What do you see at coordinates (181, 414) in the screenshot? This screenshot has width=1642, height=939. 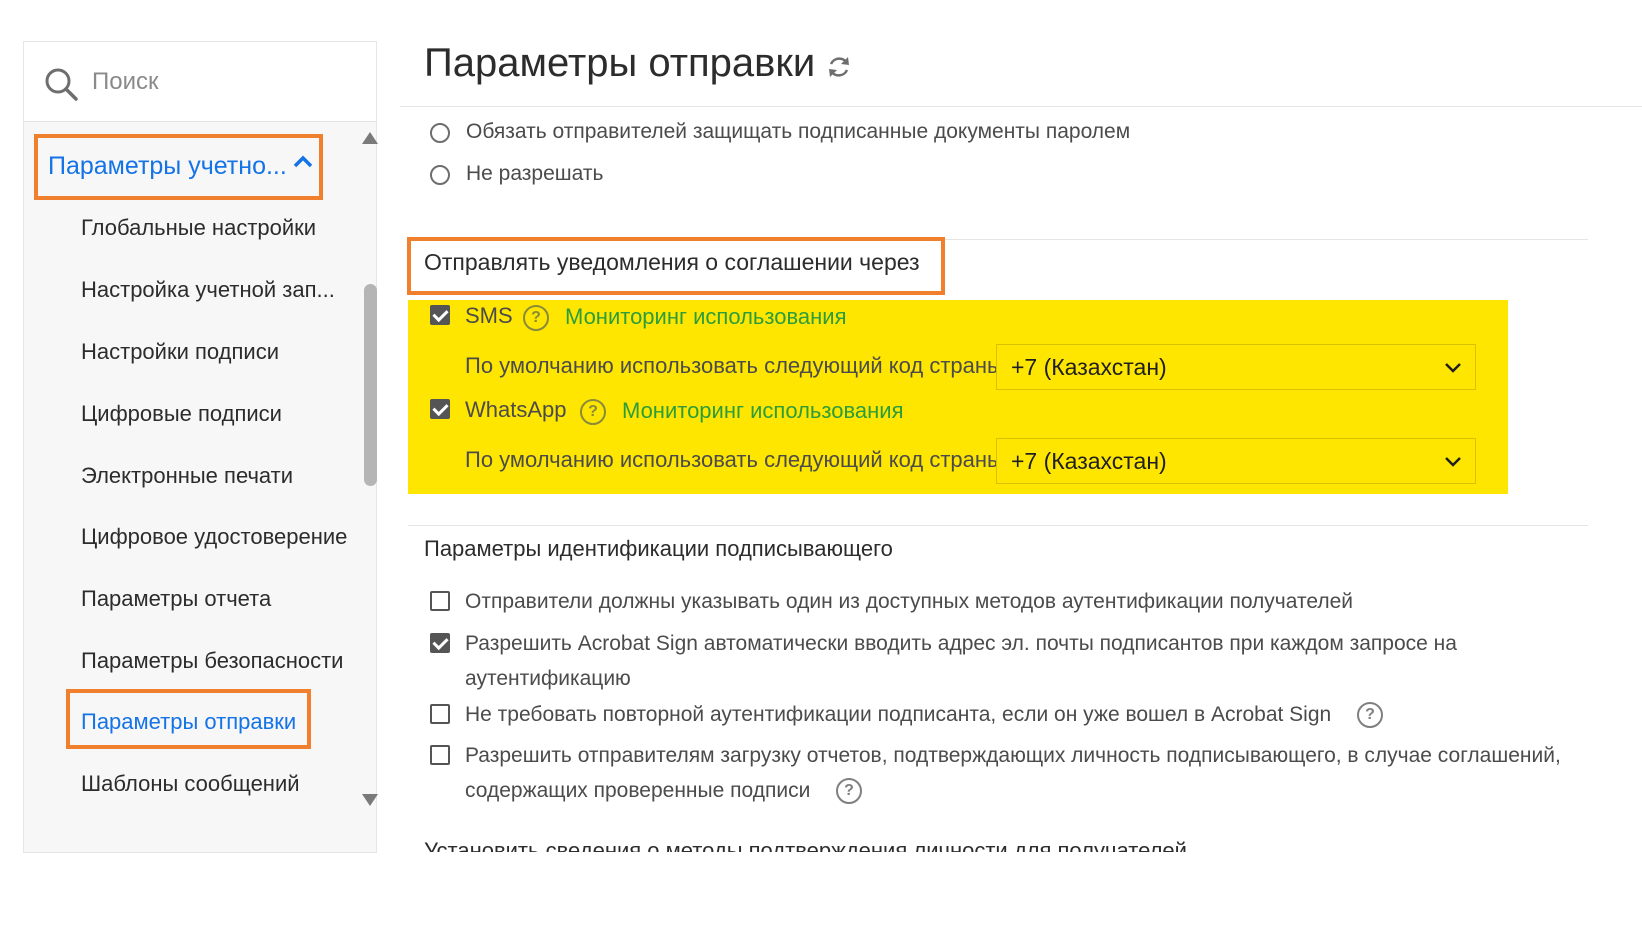 I see `sidebar-item-digital-signatures: Цифровые подписи` at bounding box center [181, 414].